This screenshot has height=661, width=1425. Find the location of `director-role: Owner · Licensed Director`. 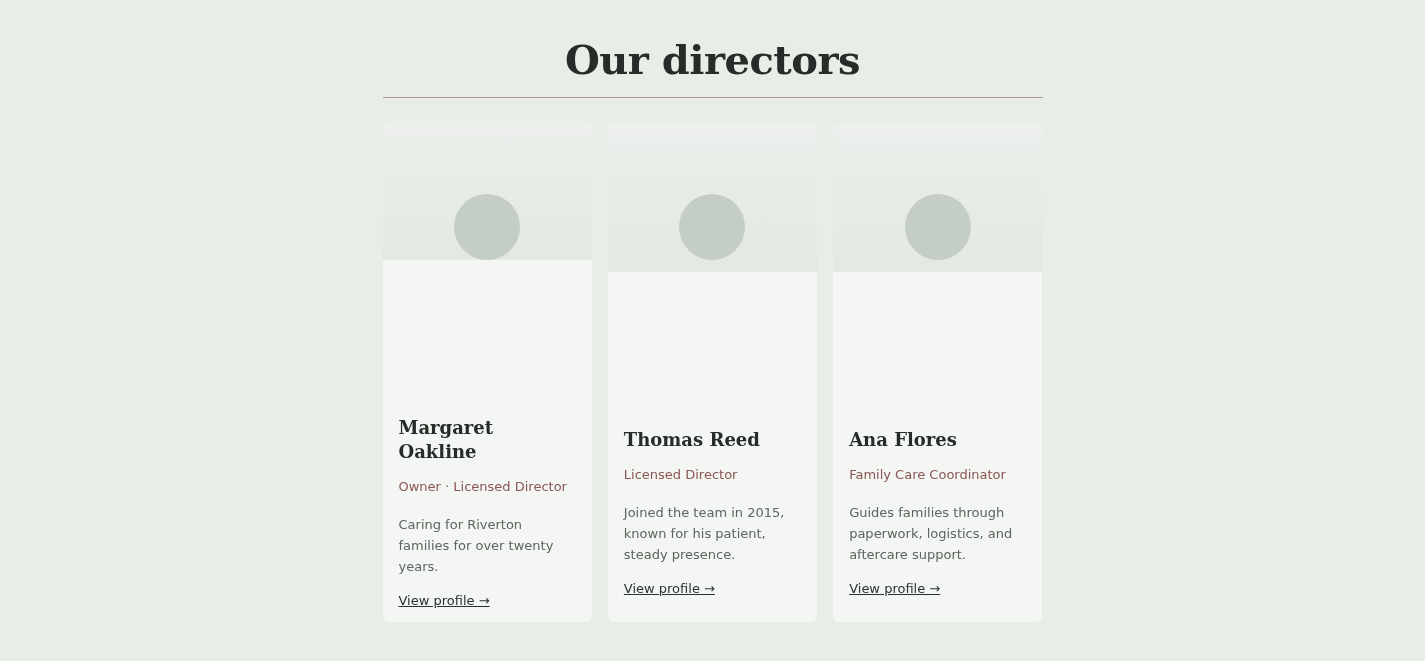

director-role: Owner · Licensed Director is located at coordinates (482, 487).